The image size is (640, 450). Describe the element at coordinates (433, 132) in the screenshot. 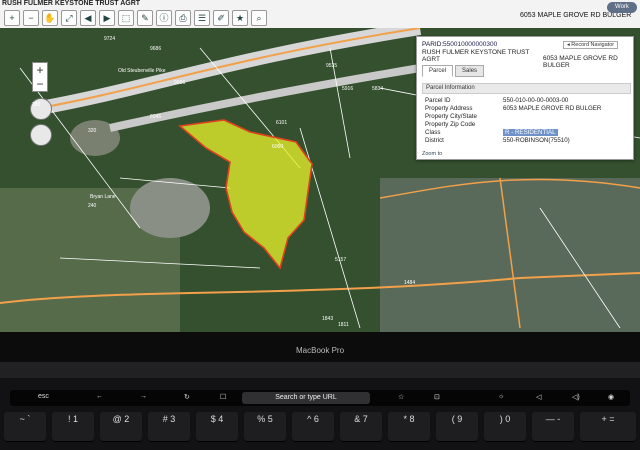

I see `row-label-class: Class` at that location.